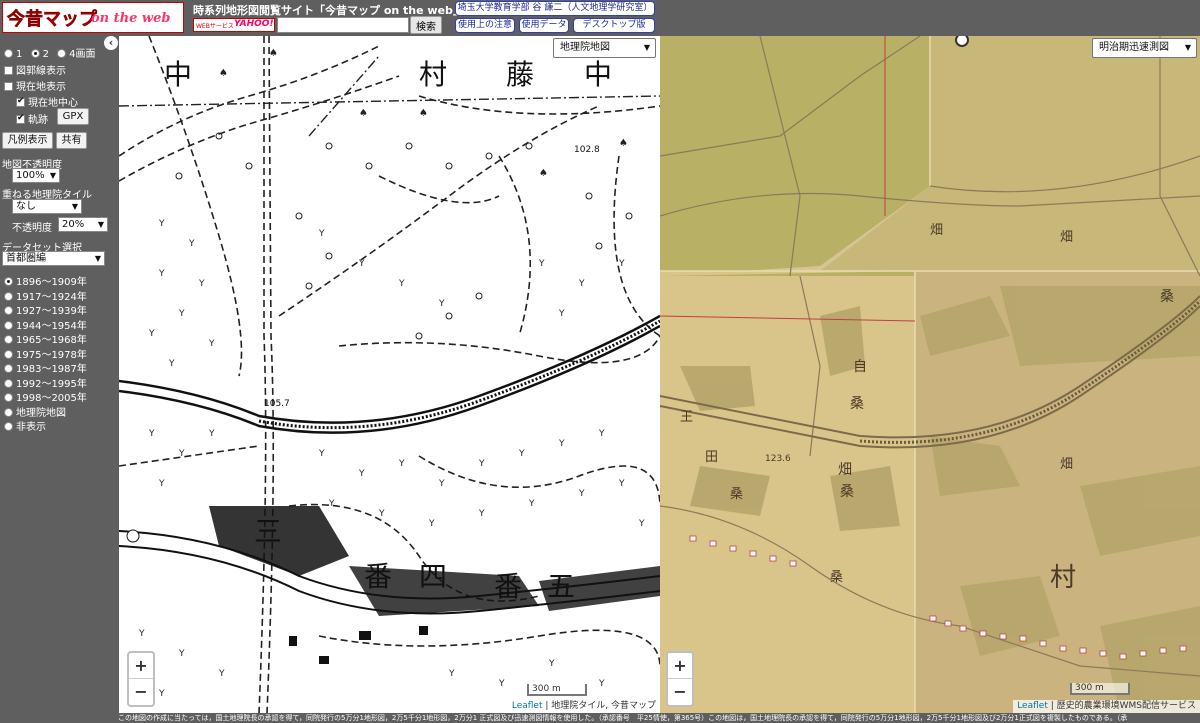 The height and width of the screenshot is (723, 1200). Describe the element at coordinates (45, 295) in the screenshot. I see `period-option: 1917～1924年` at that location.